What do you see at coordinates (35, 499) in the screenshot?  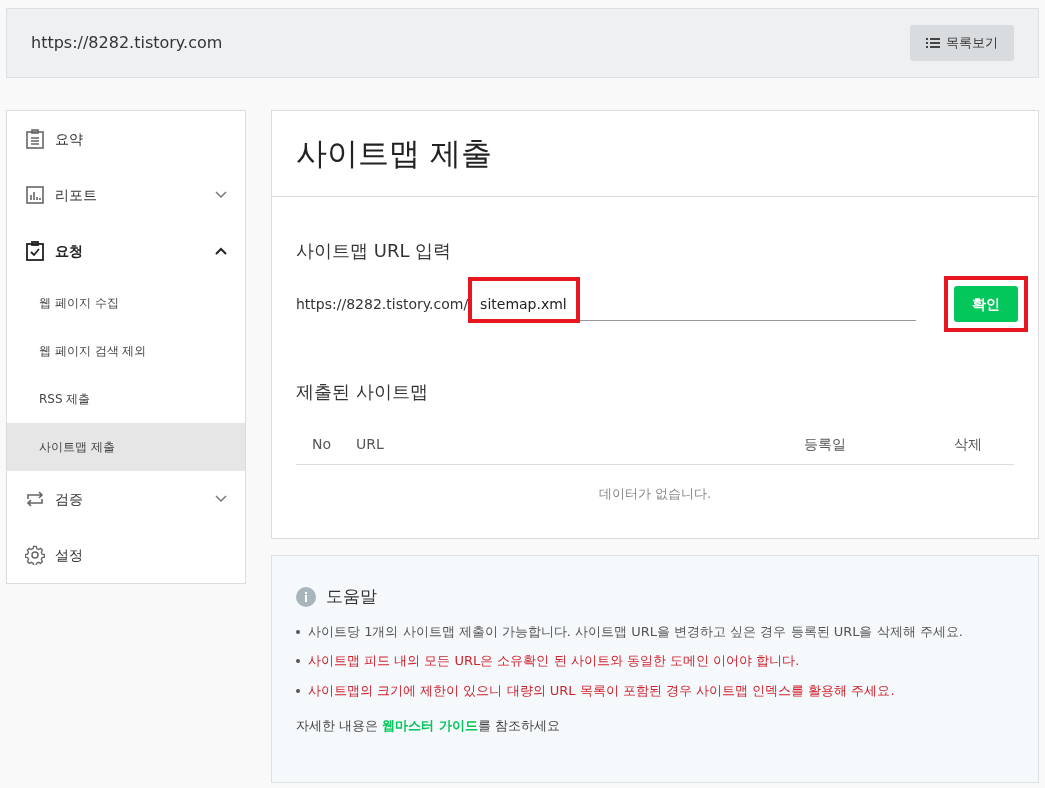 I see `swap-arrows-icon` at bounding box center [35, 499].